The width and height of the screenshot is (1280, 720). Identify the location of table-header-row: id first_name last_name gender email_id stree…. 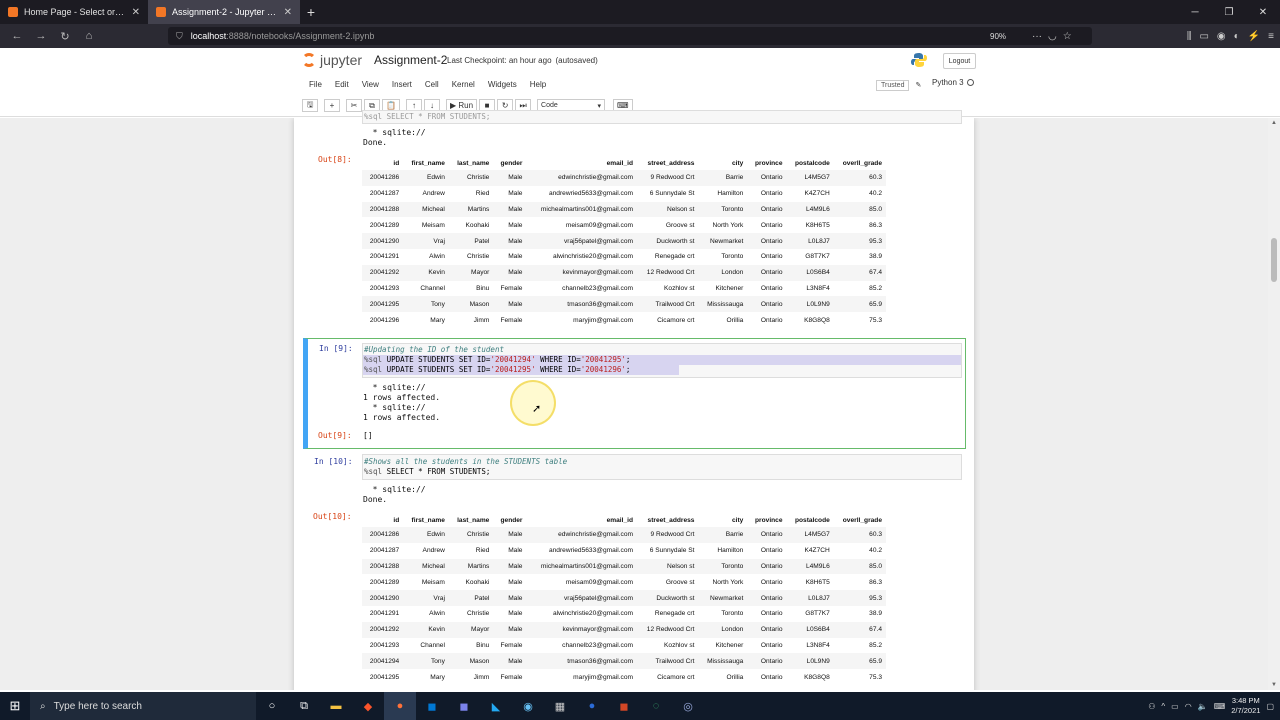
(624, 520).